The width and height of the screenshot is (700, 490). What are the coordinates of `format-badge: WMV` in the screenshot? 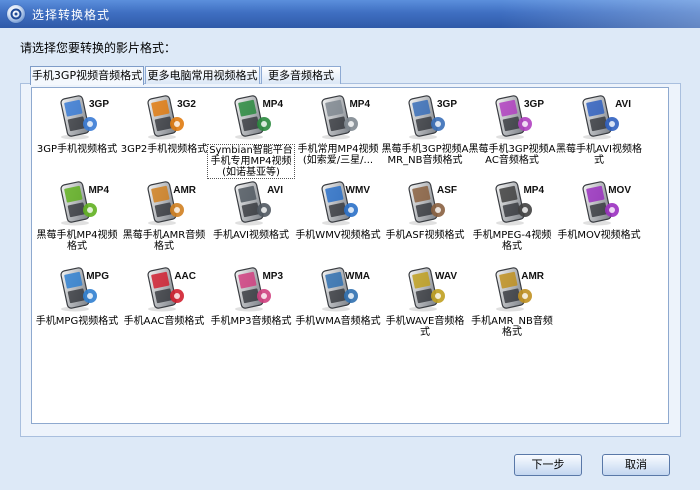 It's located at (357, 190).